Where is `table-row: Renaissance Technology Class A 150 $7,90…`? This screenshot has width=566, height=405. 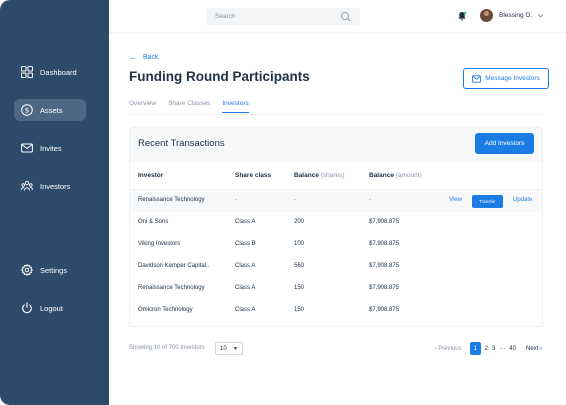 table-row: Renaissance Technology Class A 150 $7,90… is located at coordinates (336, 289).